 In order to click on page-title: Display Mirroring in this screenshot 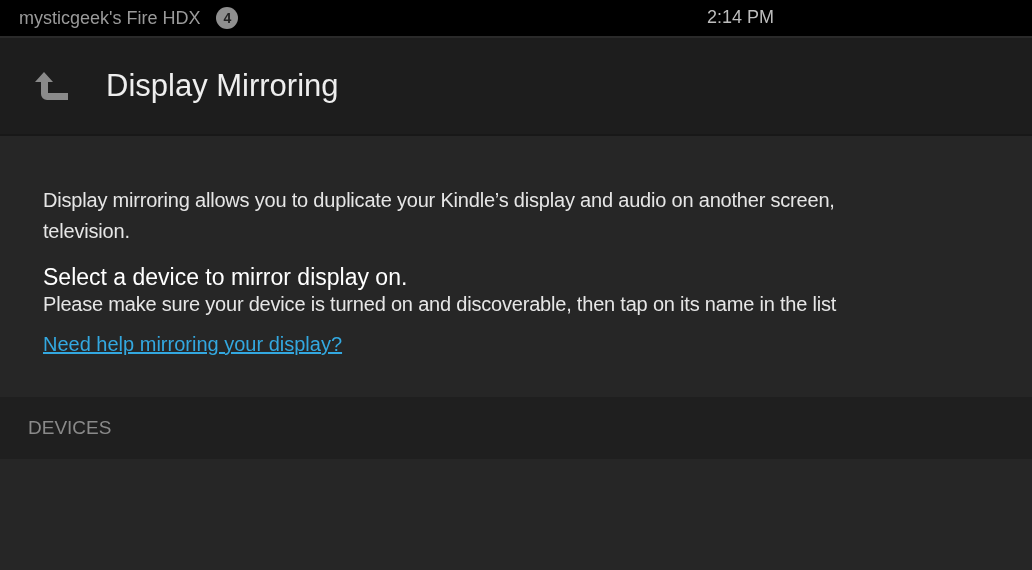, I will do `click(222, 86)`.